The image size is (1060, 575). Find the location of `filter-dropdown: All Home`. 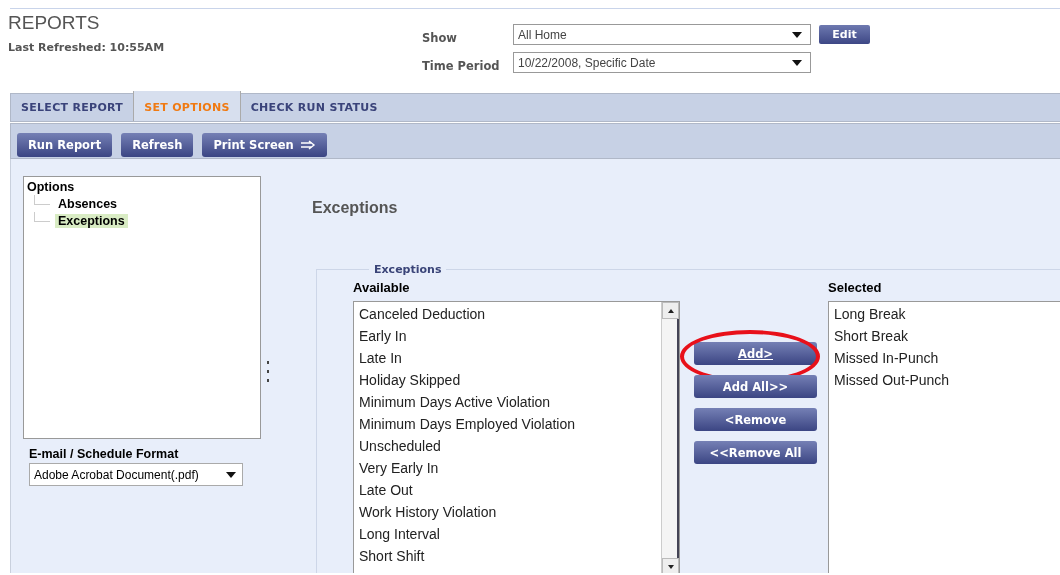

filter-dropdown: All Home is located at coordinates (662, 34).